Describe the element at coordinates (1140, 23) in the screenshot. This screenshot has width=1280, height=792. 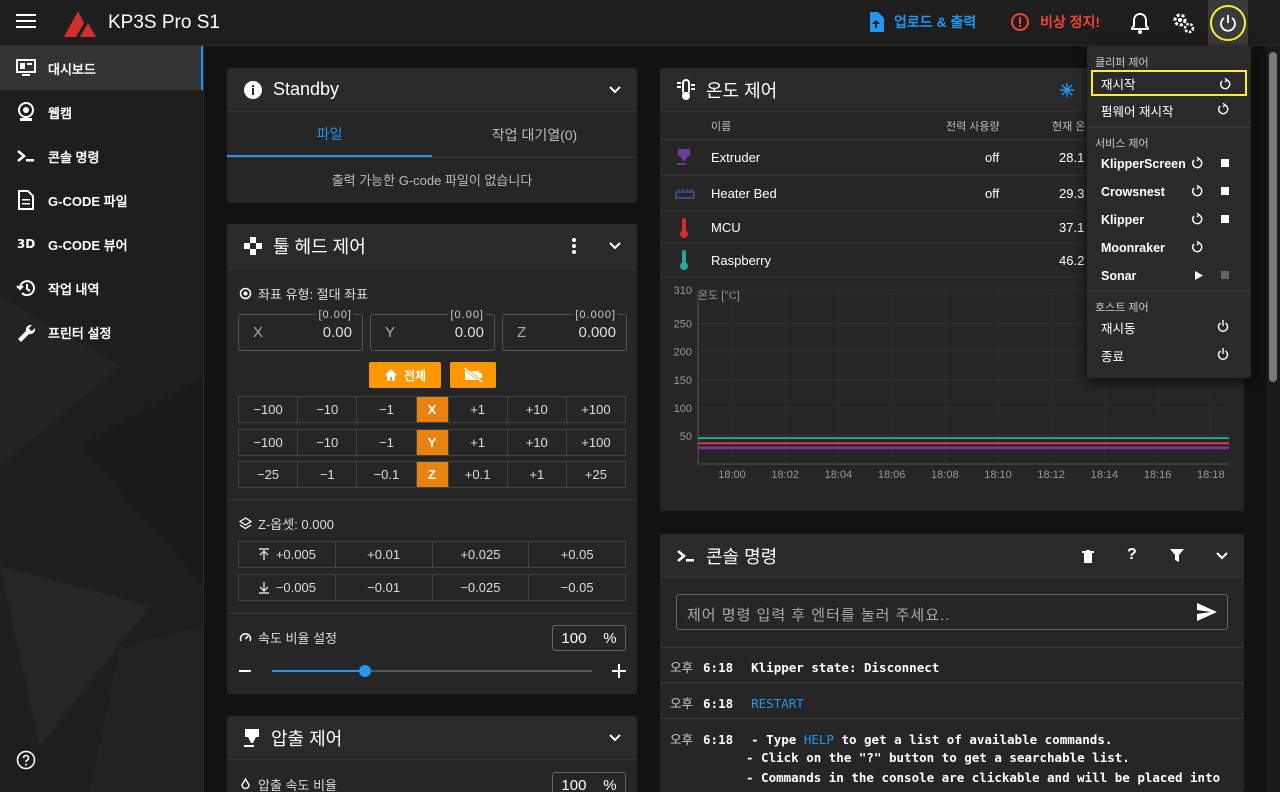
I see `bell-icon` at that location.